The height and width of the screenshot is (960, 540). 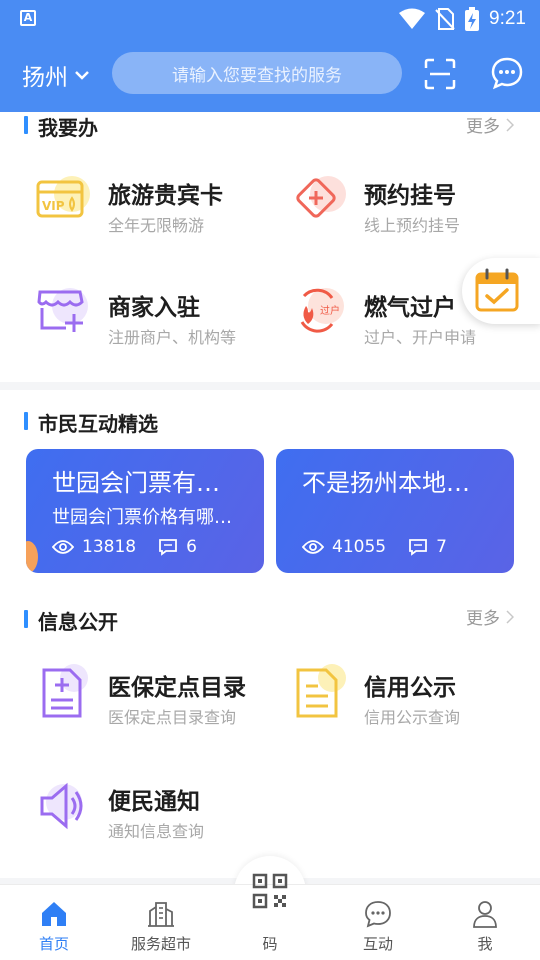 I want to click on service-title: 预约挂号, so click(x=410, y=196).